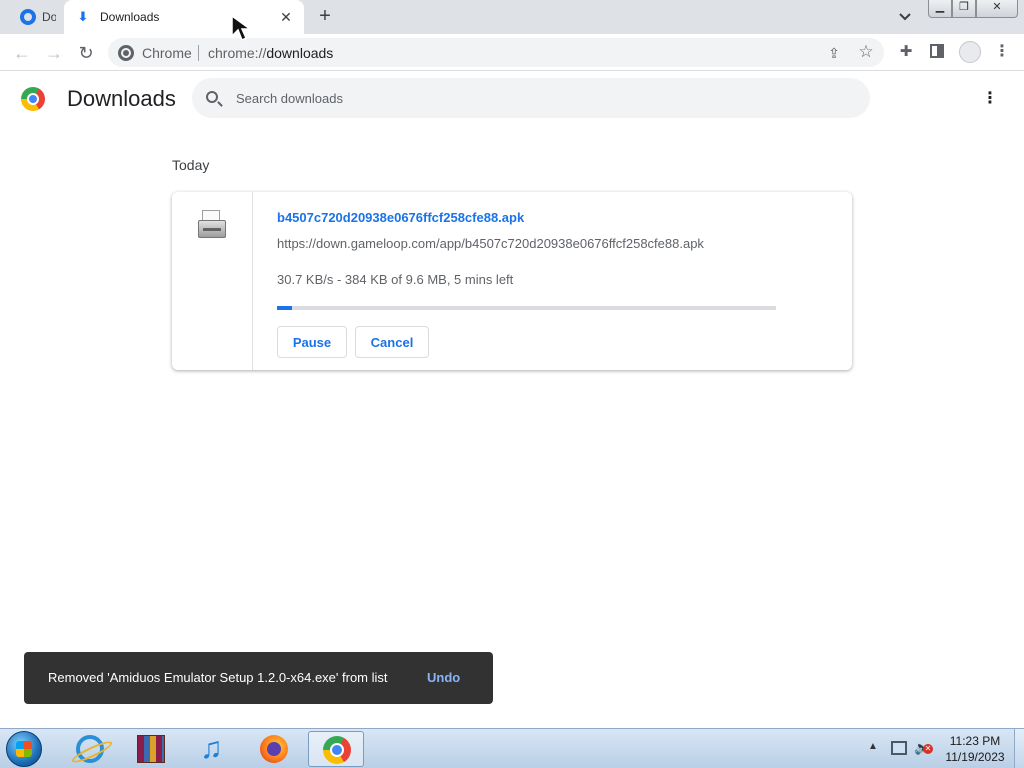  Describe the element at coordinates (899, 748) in the screenshot. I see `network-icon` at that location.